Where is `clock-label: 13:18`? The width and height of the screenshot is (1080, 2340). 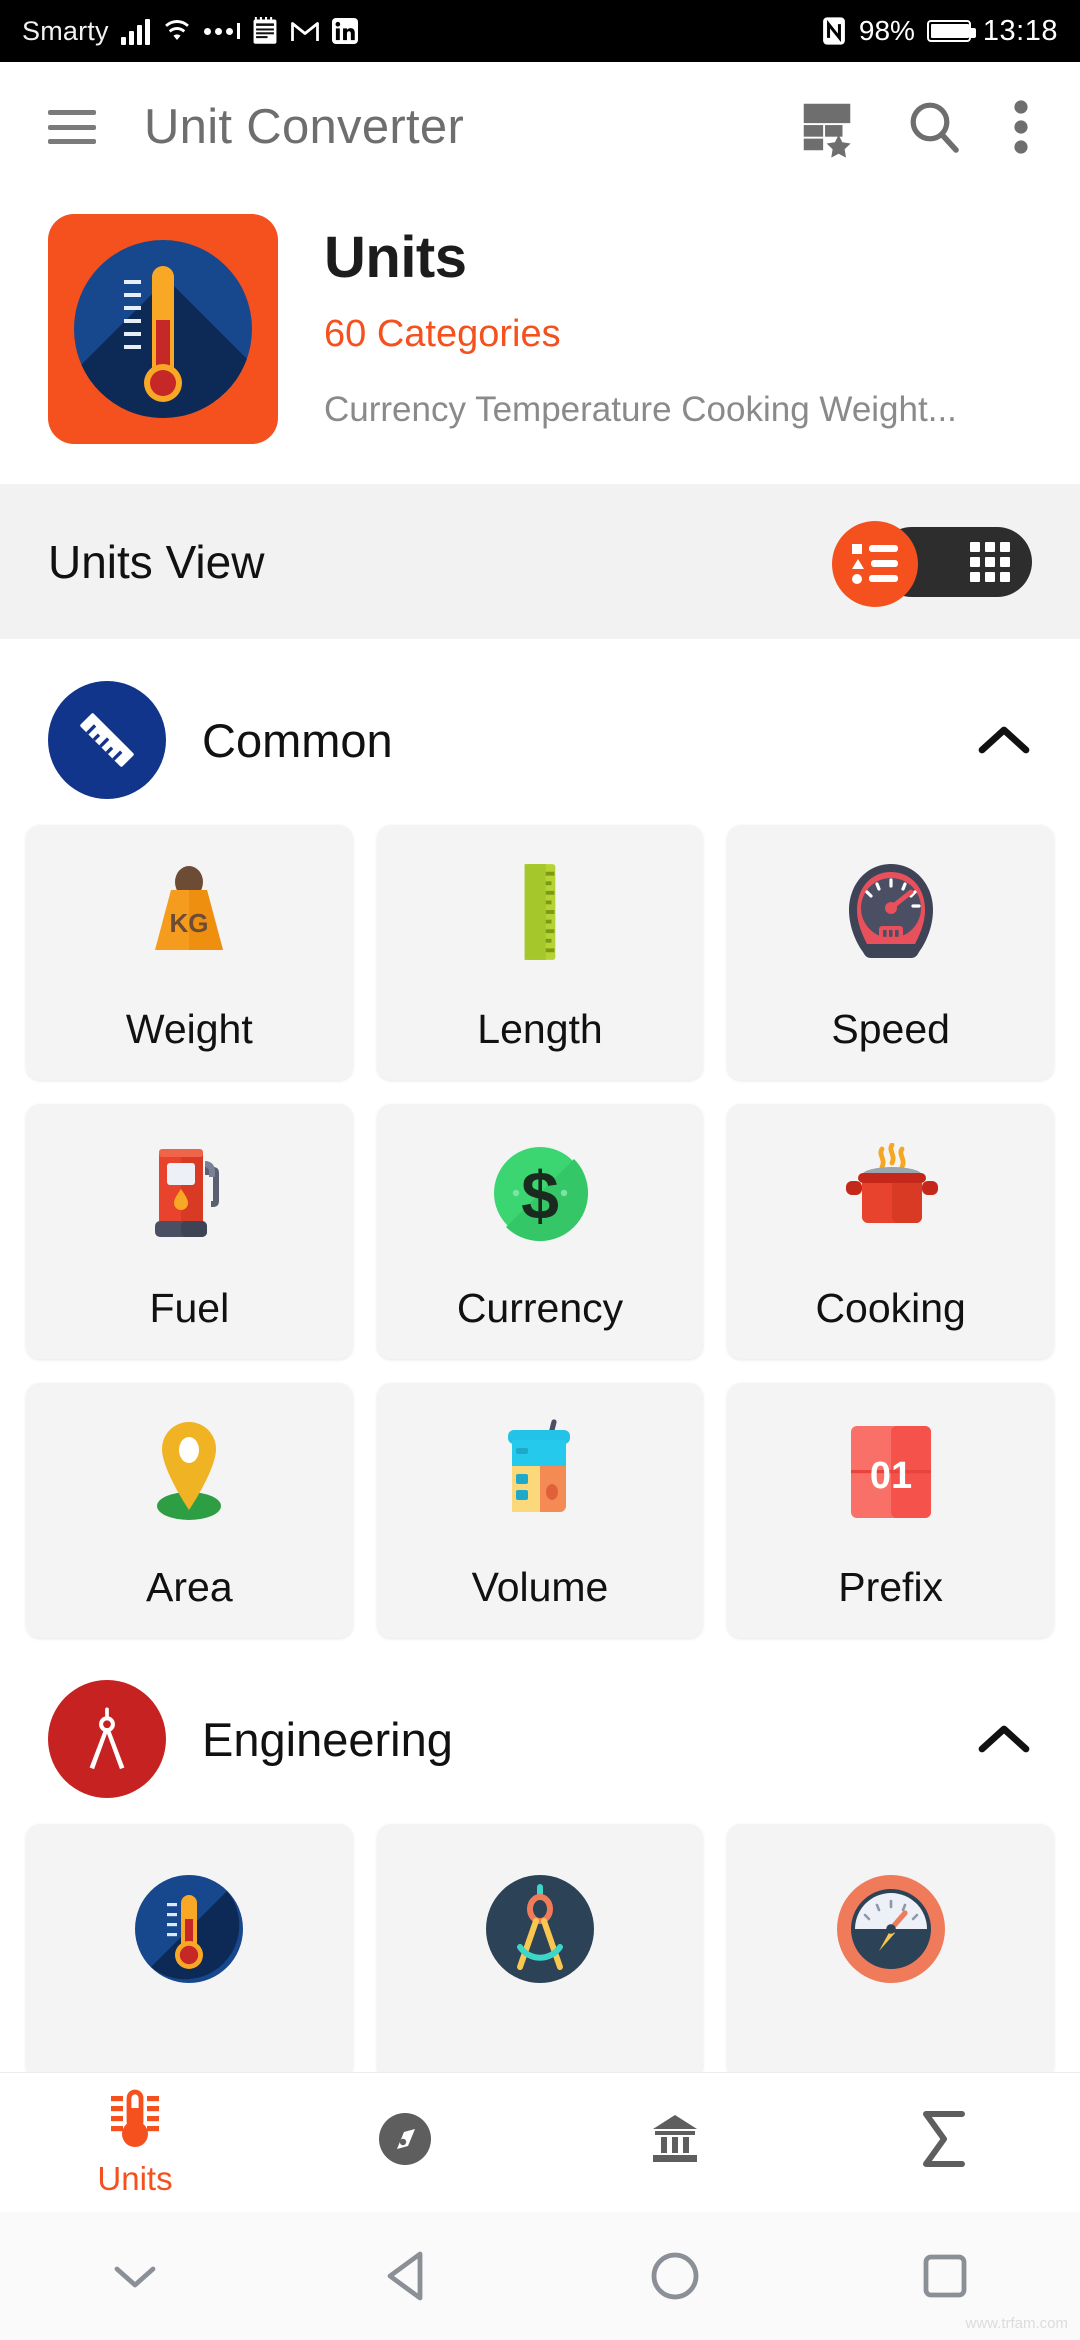 clock-label: 13:18 is located at coordinates (1020, 30).